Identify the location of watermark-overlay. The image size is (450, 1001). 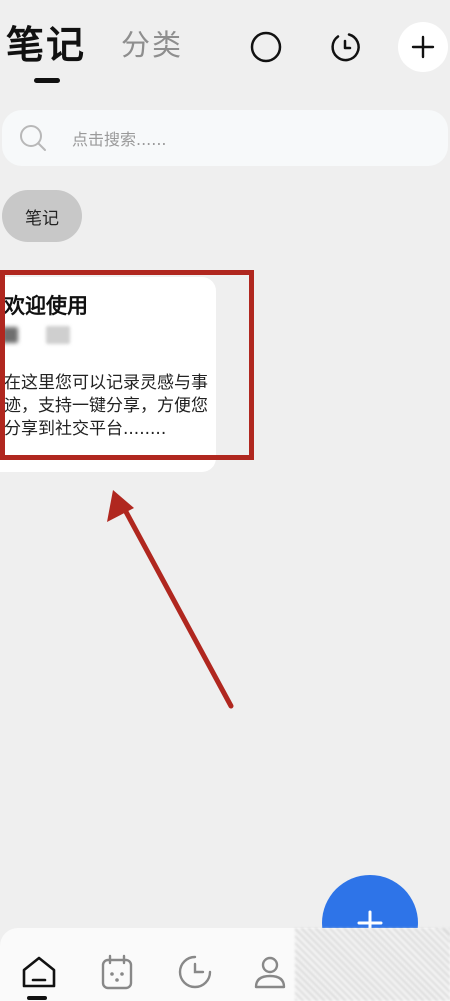
(372, 964).